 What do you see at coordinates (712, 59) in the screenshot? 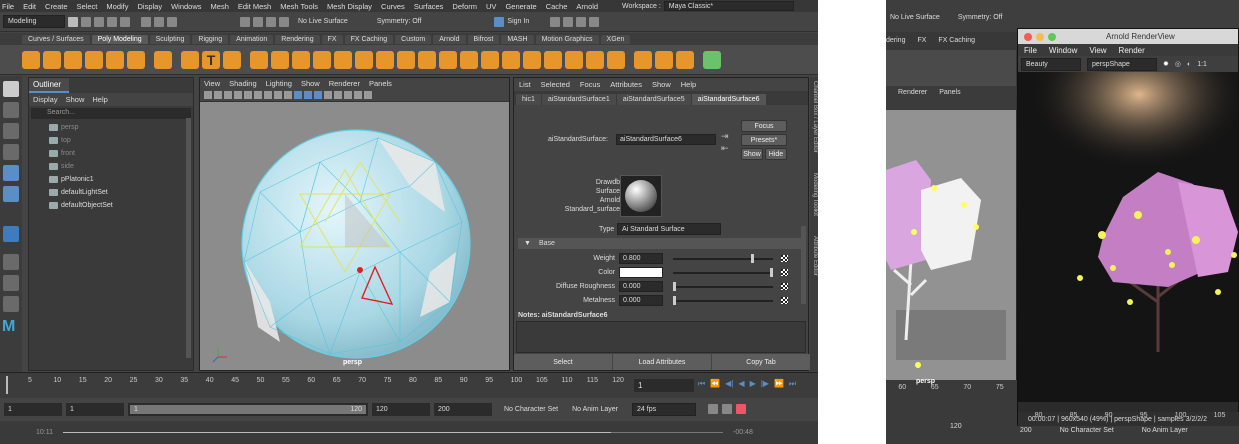
I see `shelf-editor-icon` at bounding box center [712, 59].